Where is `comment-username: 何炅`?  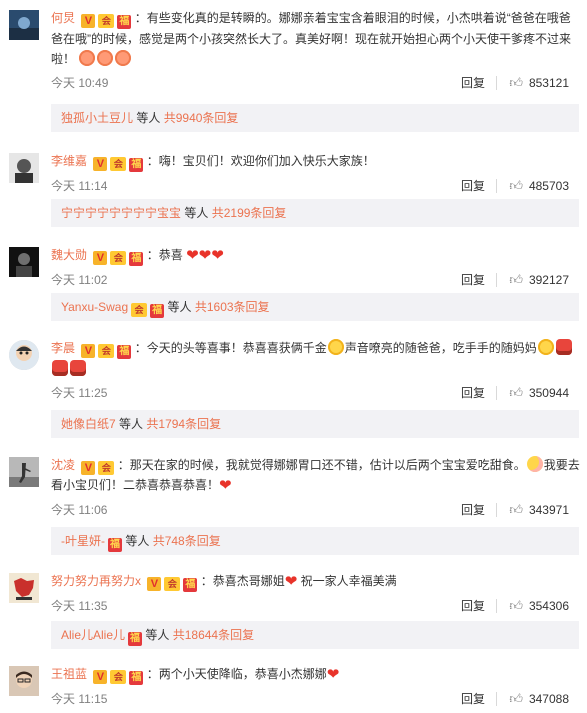 comment-username: 何炅 is located at coordinates (63, 18).